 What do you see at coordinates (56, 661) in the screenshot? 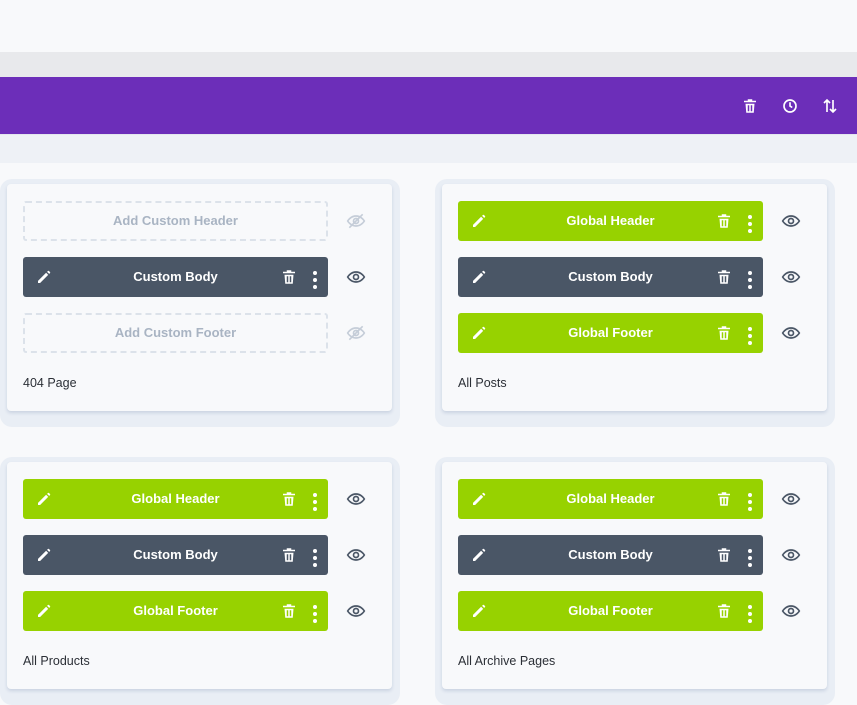
I see `template-card-title: All Products` at bounding box center [56, 661].